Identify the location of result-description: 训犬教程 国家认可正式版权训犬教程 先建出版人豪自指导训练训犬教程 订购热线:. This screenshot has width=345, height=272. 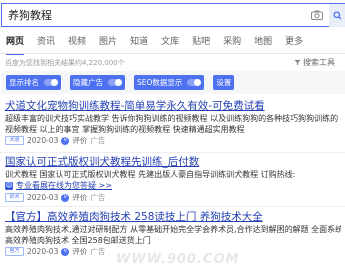
(150, 174).